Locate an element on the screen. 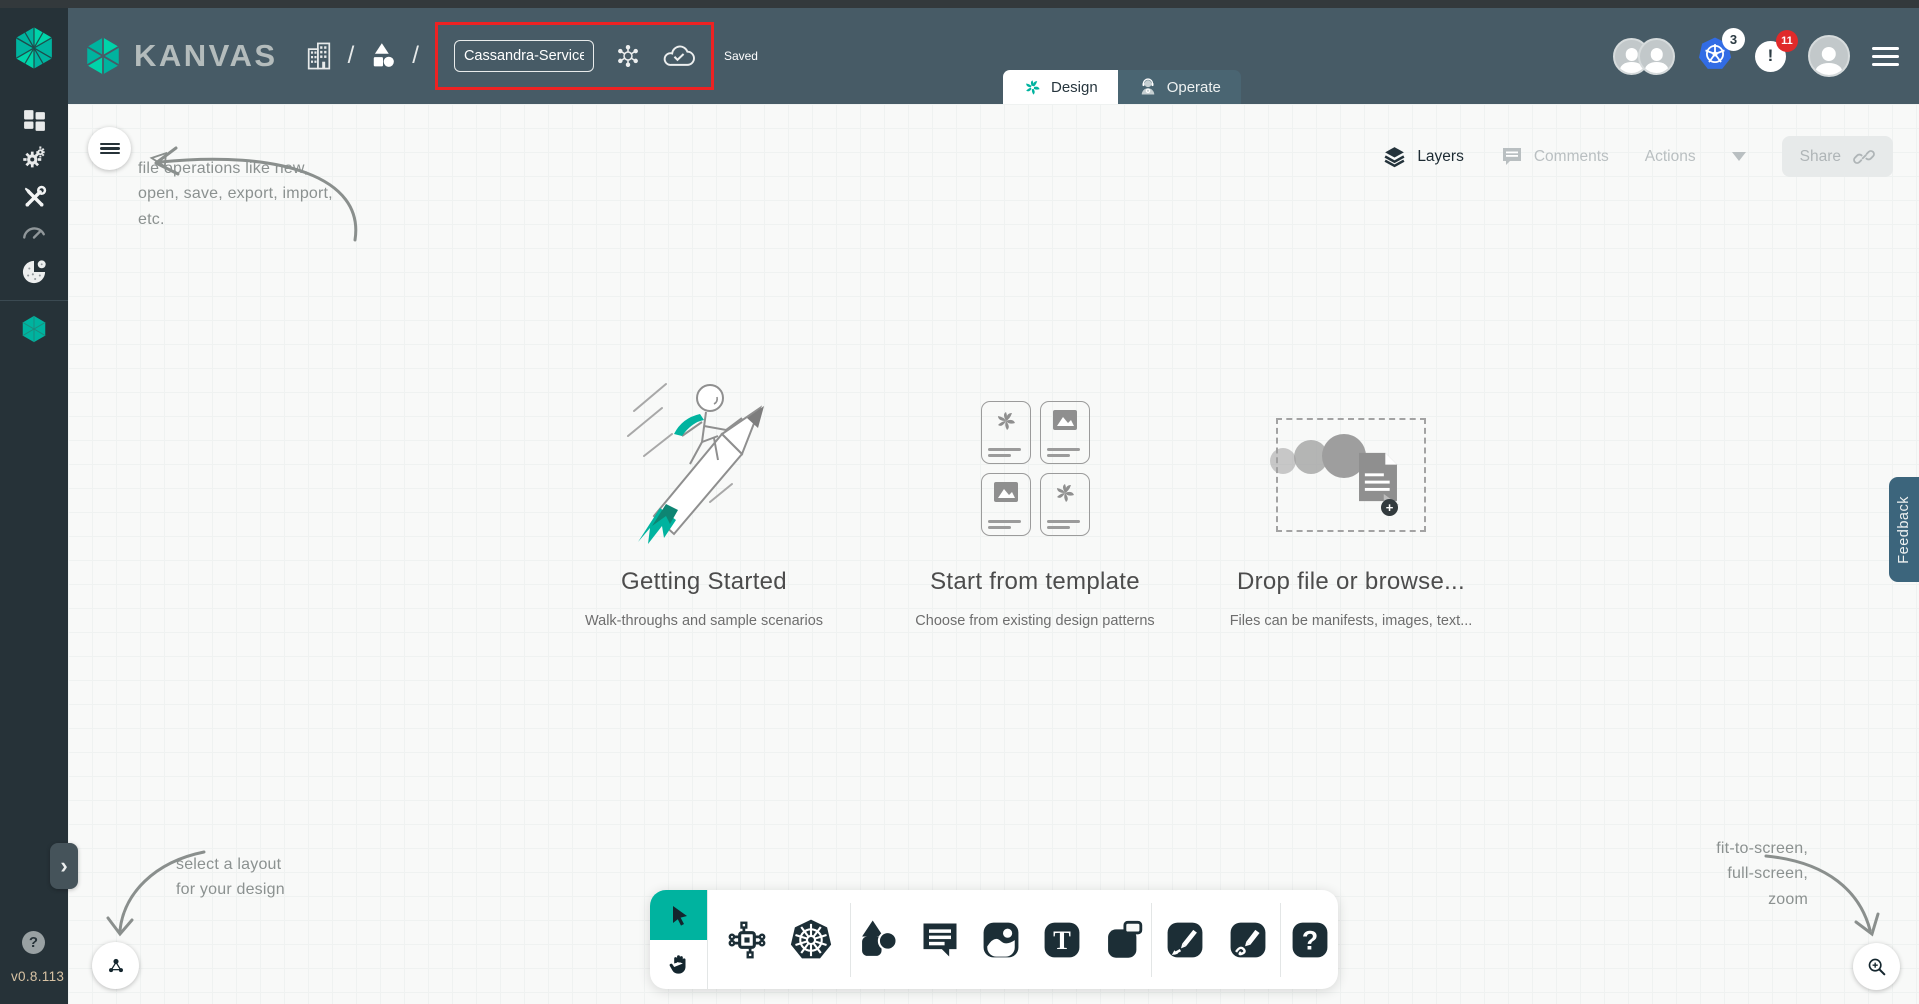  component-tool is located at coordinates (747, 940).